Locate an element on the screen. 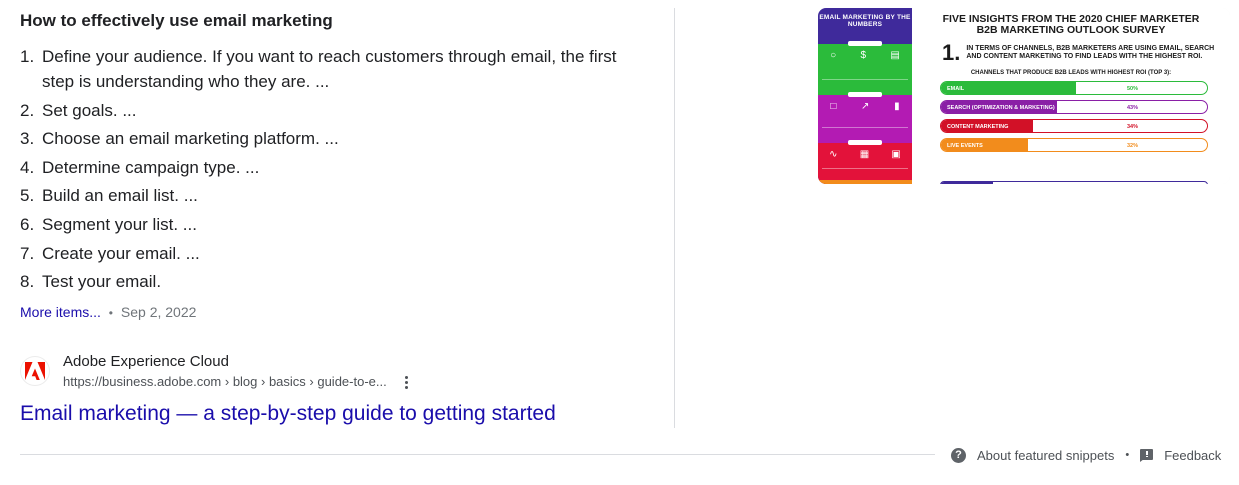 This screenshot has width=1239, height=485. trend-icon: ↗ is located at coordinates (865, 106).